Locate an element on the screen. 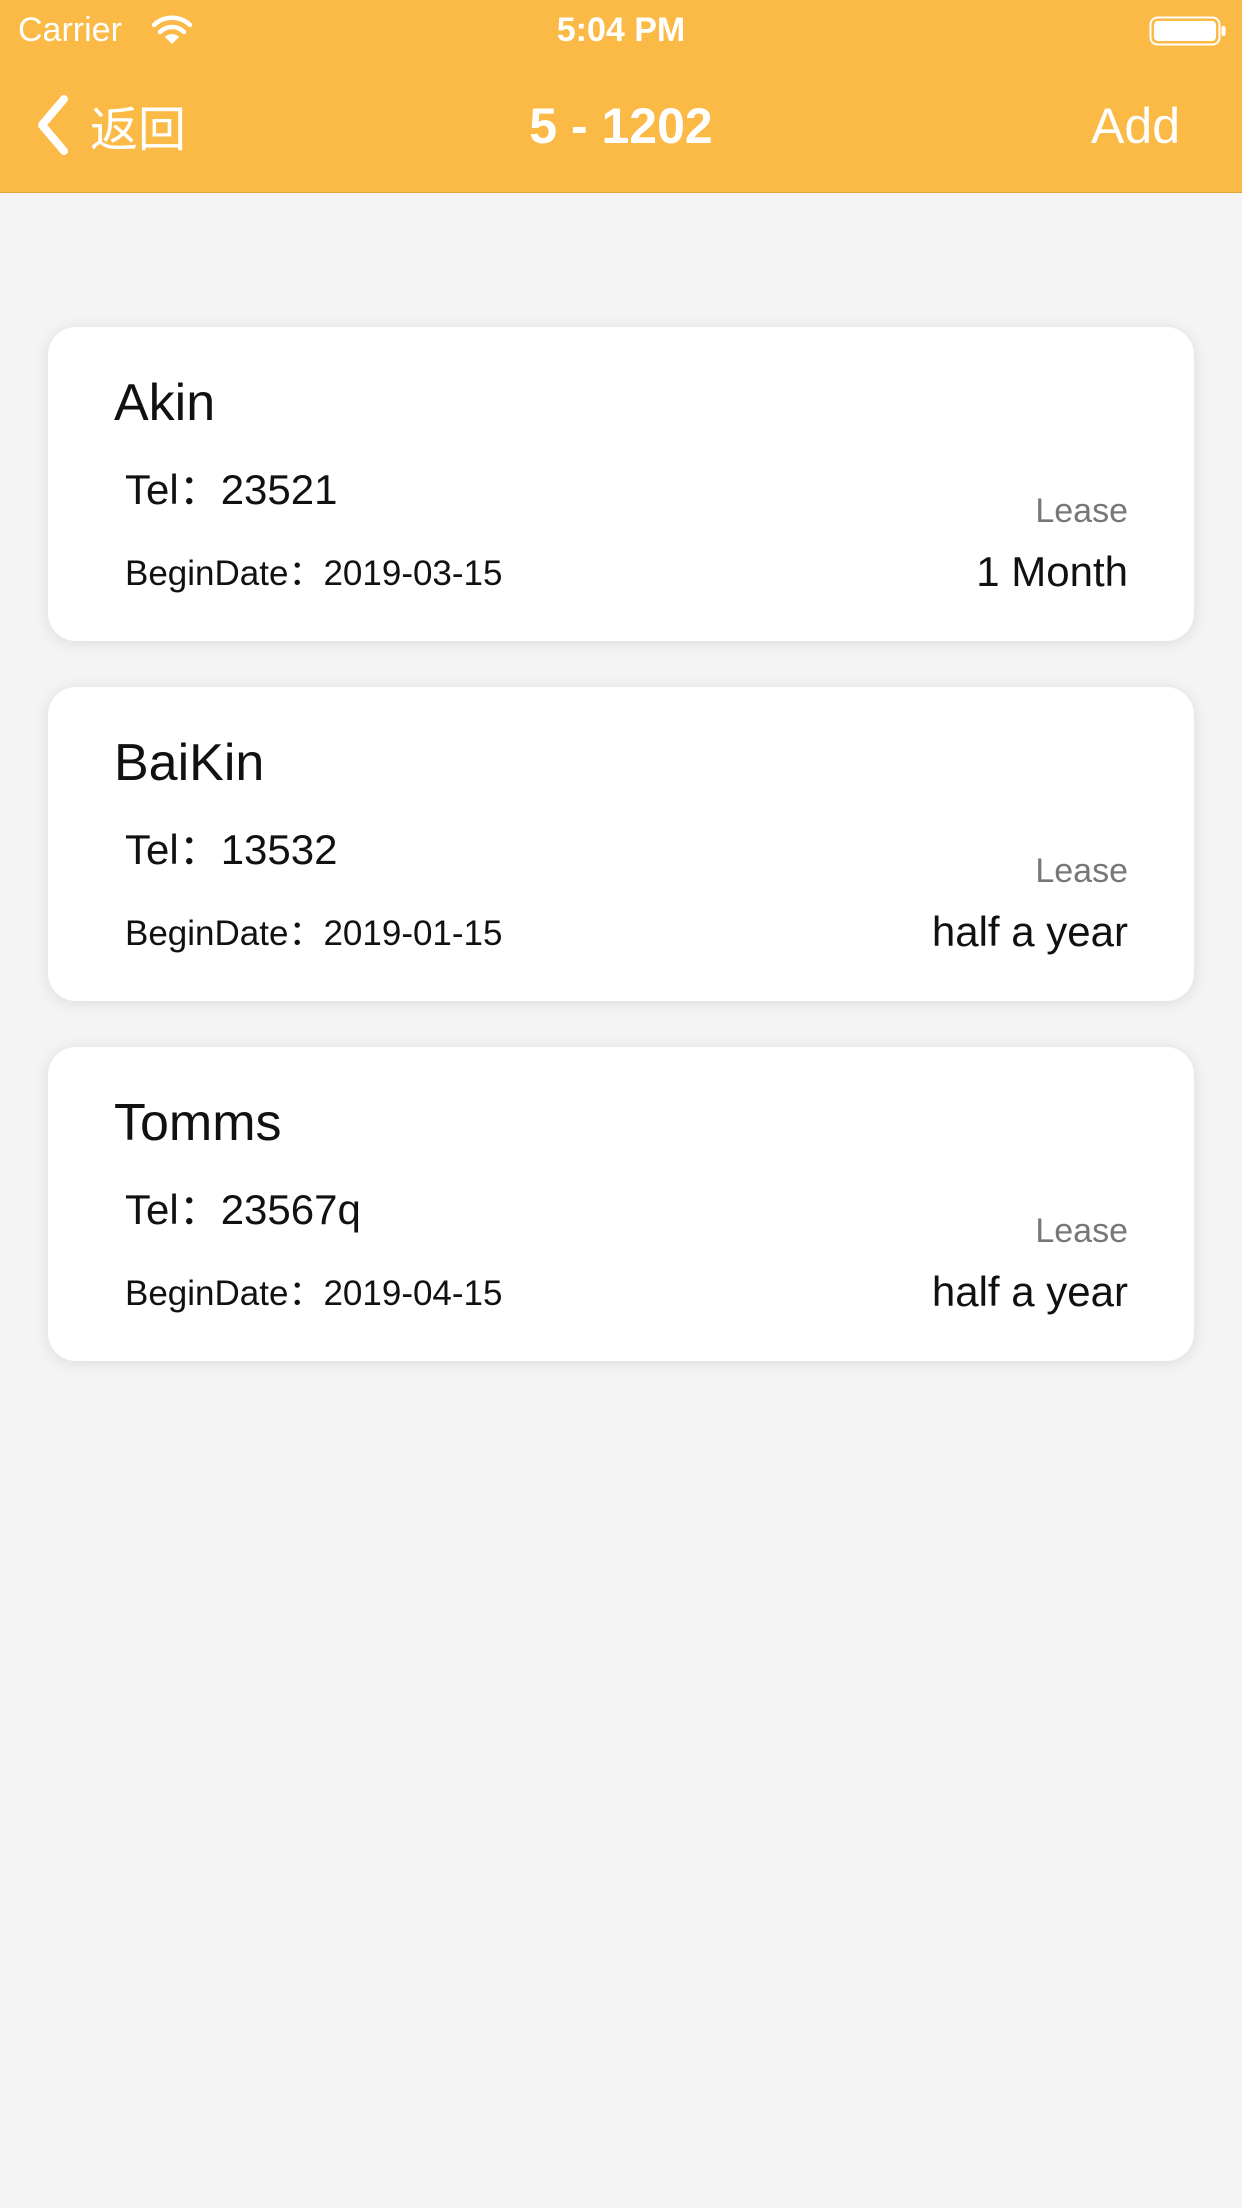 This screenshot has height=2208, width=1242. tenant-name: BaiKin is located at coordinates (189, 763).